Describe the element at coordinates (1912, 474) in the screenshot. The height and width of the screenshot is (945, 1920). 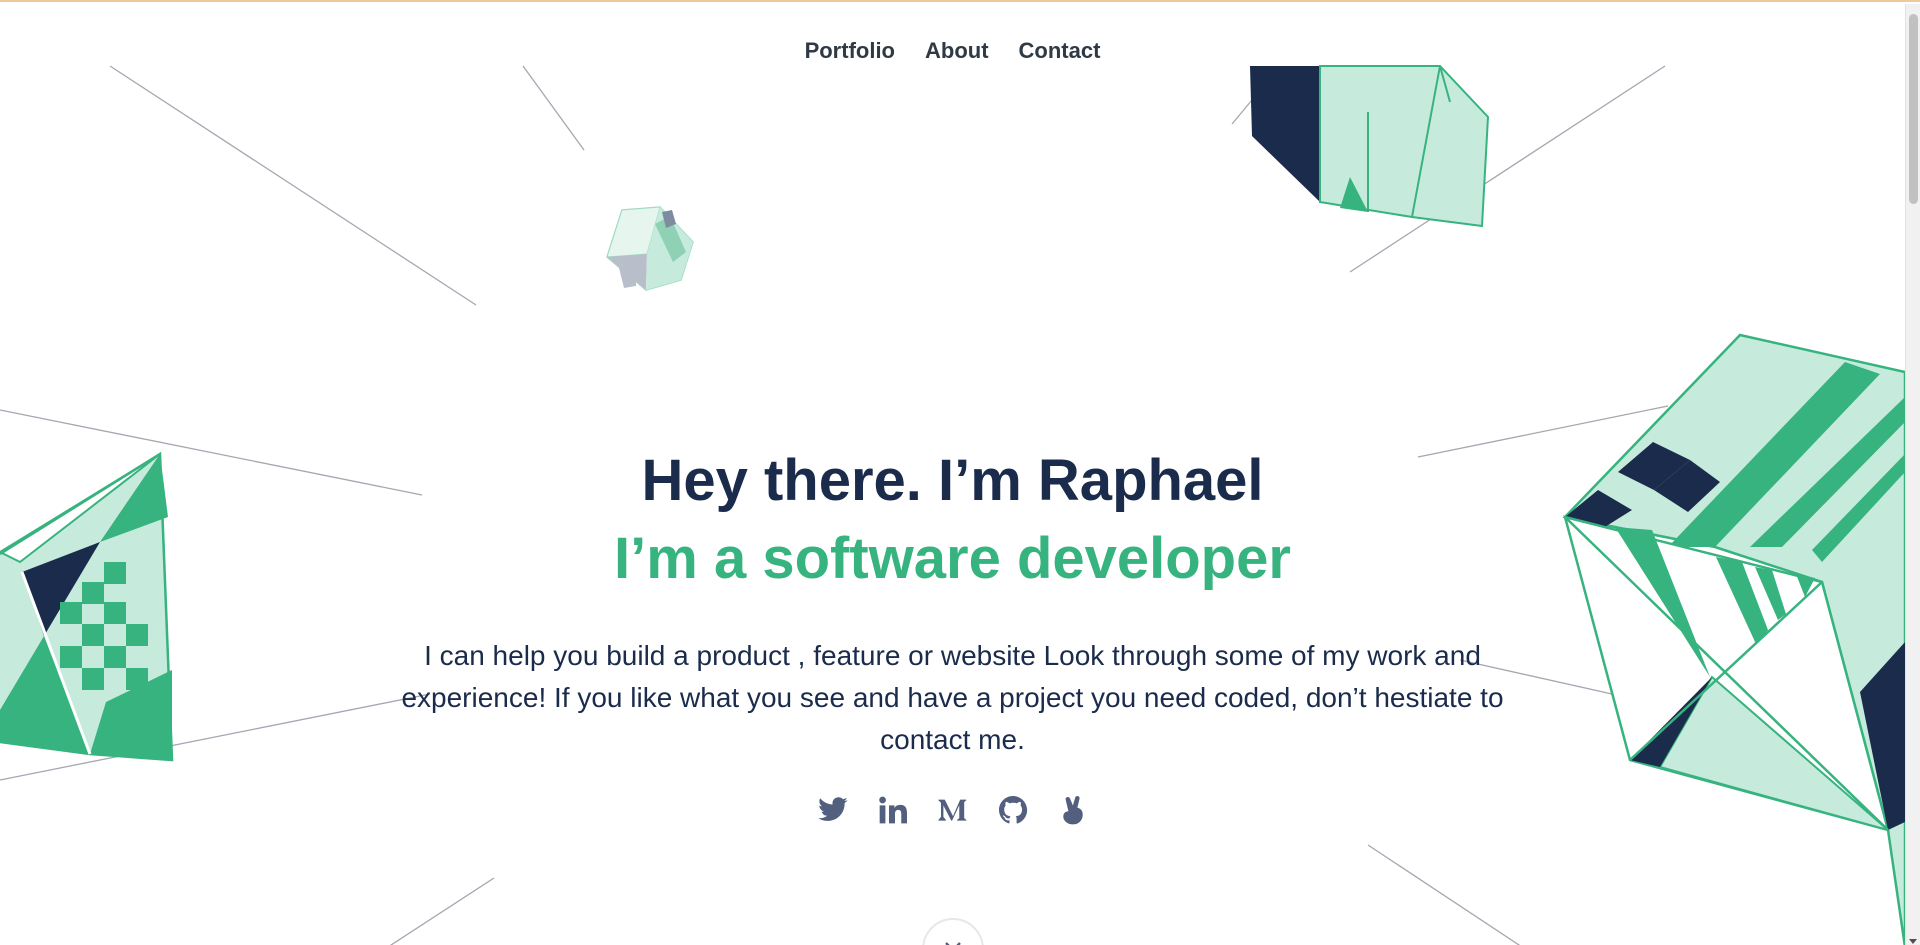
I see `vertical-scrollbar` at that location.